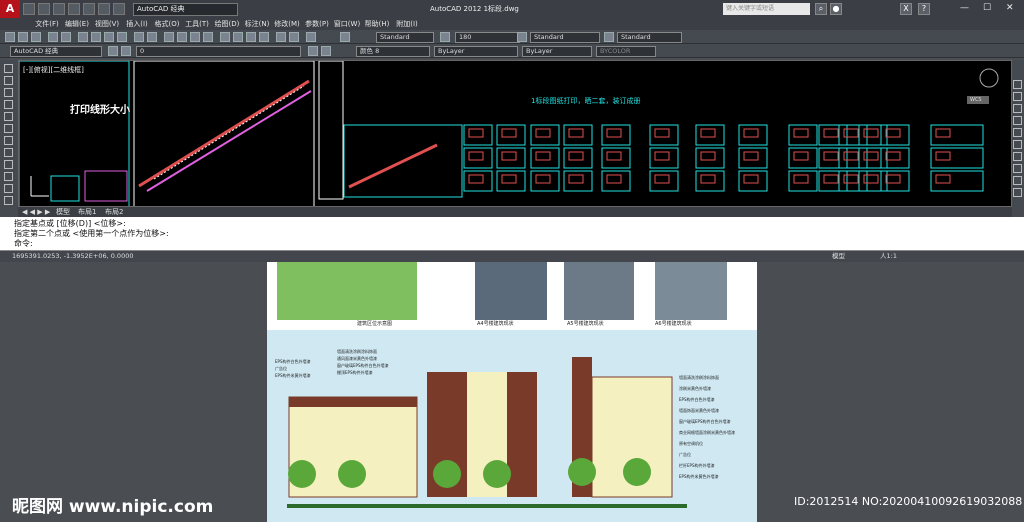 The height and width of the screenshot is (522, 1024). Describe the element at coordinates (1017, 144) in the screenshot. I see `move-icon` at that location.